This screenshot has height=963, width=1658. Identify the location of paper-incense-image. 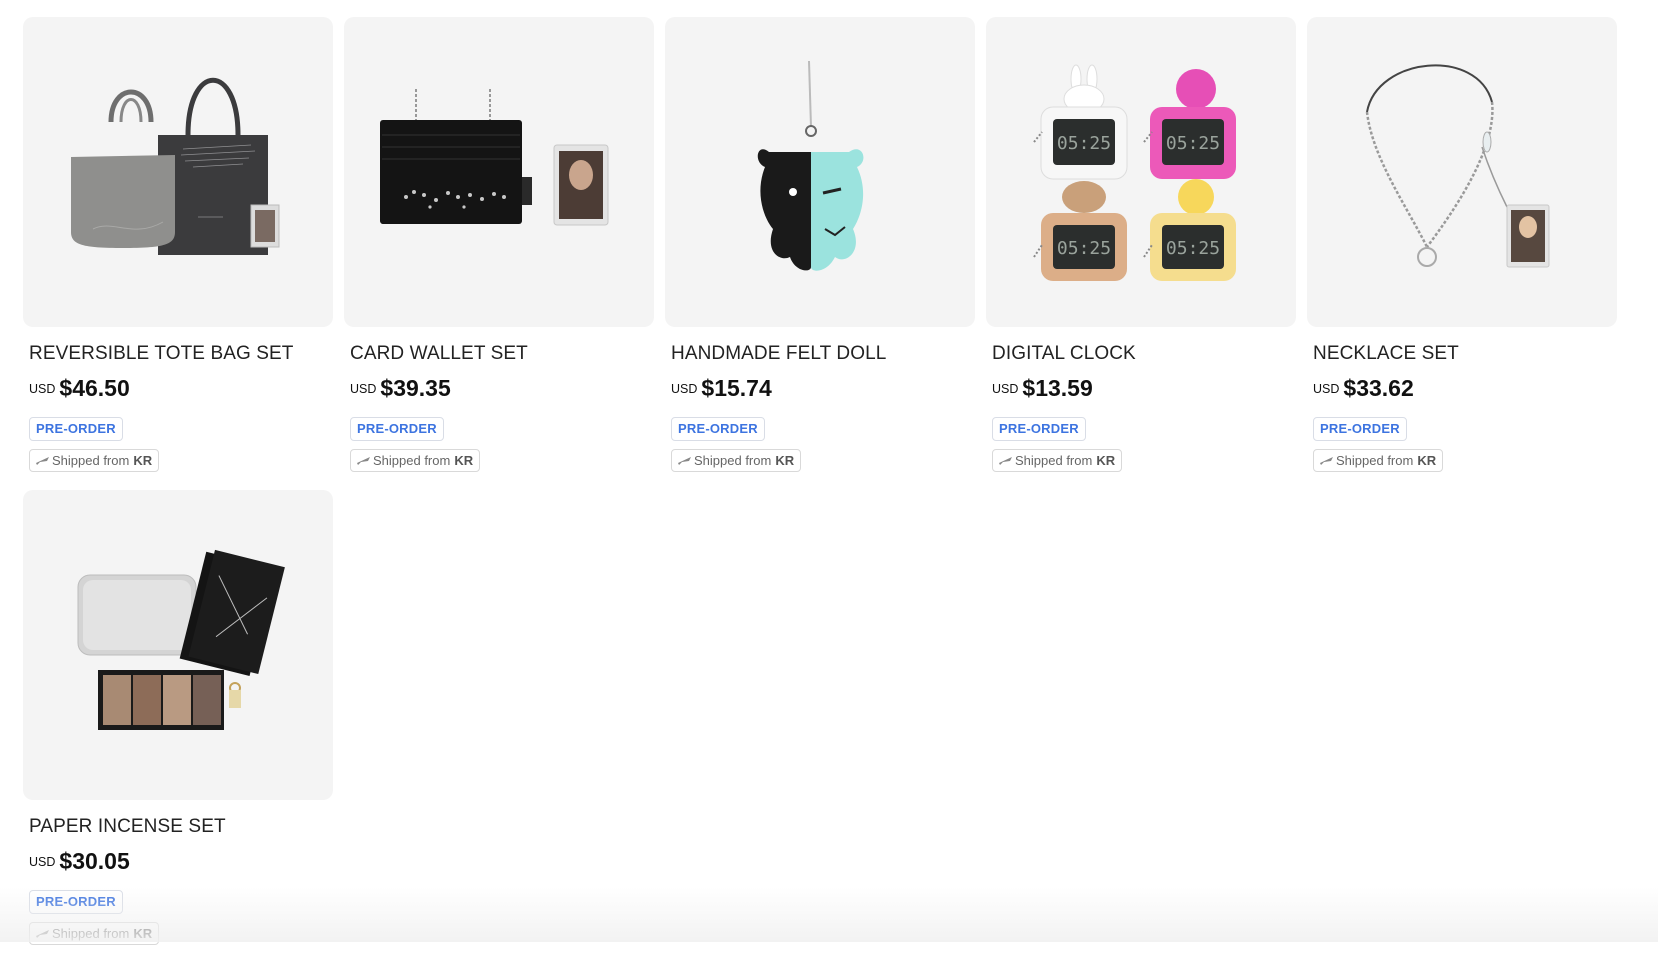
(178, 645).